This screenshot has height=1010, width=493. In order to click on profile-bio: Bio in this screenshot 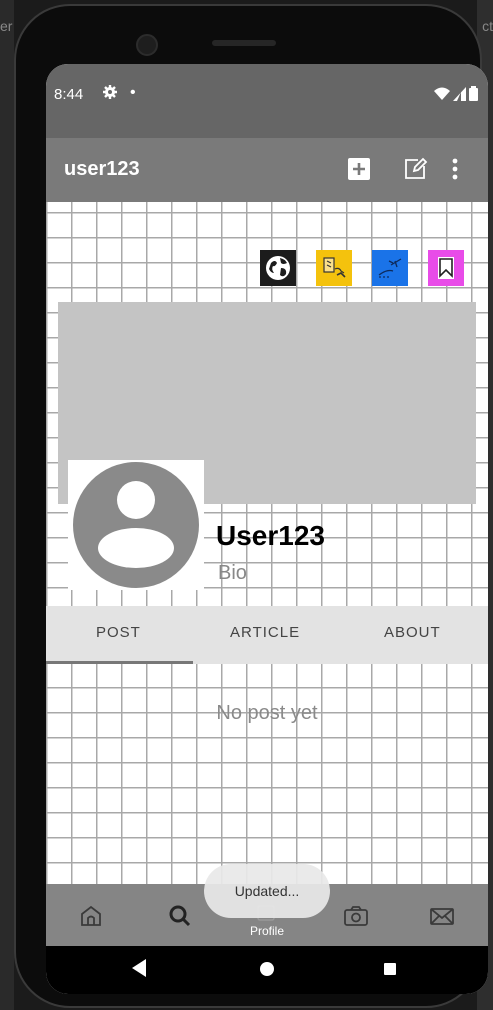, I will do `click(232, 573)`.